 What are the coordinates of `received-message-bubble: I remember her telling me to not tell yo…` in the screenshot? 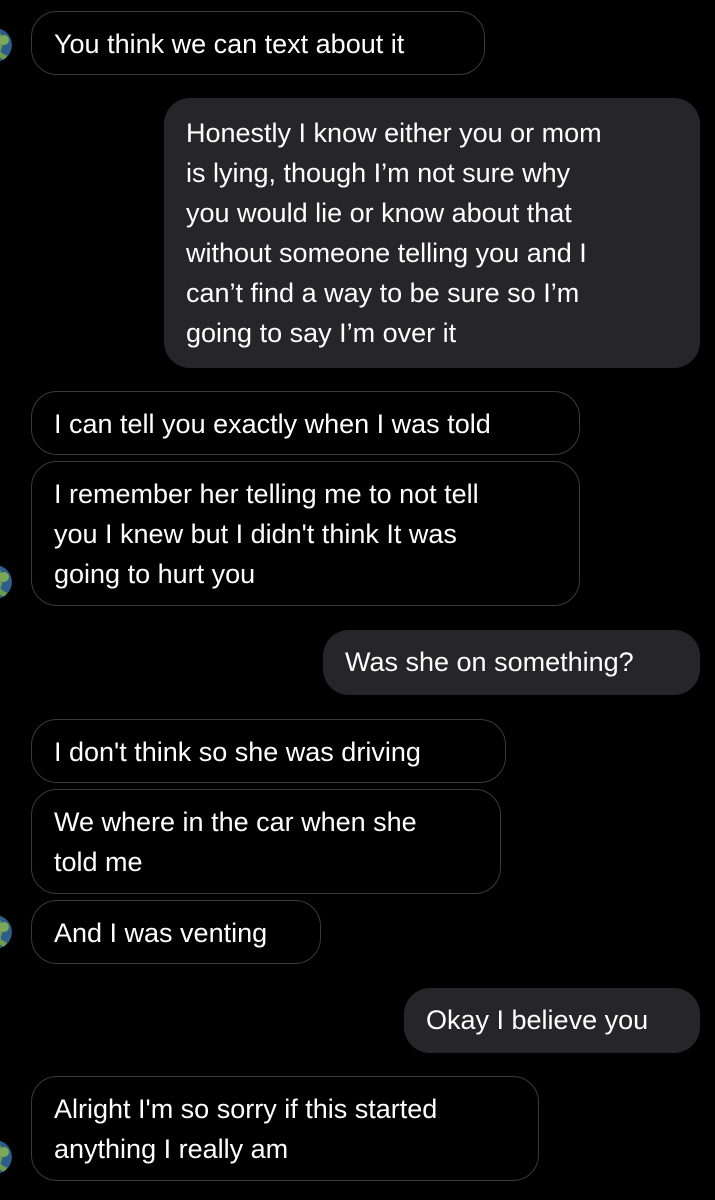 It's located at (305, 533).